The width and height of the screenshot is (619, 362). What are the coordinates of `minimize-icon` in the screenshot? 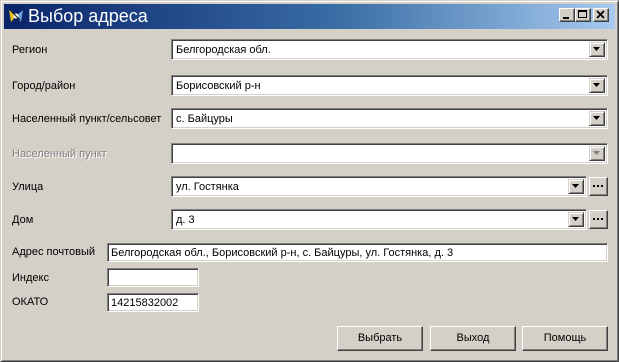 It's located at (566, 18).